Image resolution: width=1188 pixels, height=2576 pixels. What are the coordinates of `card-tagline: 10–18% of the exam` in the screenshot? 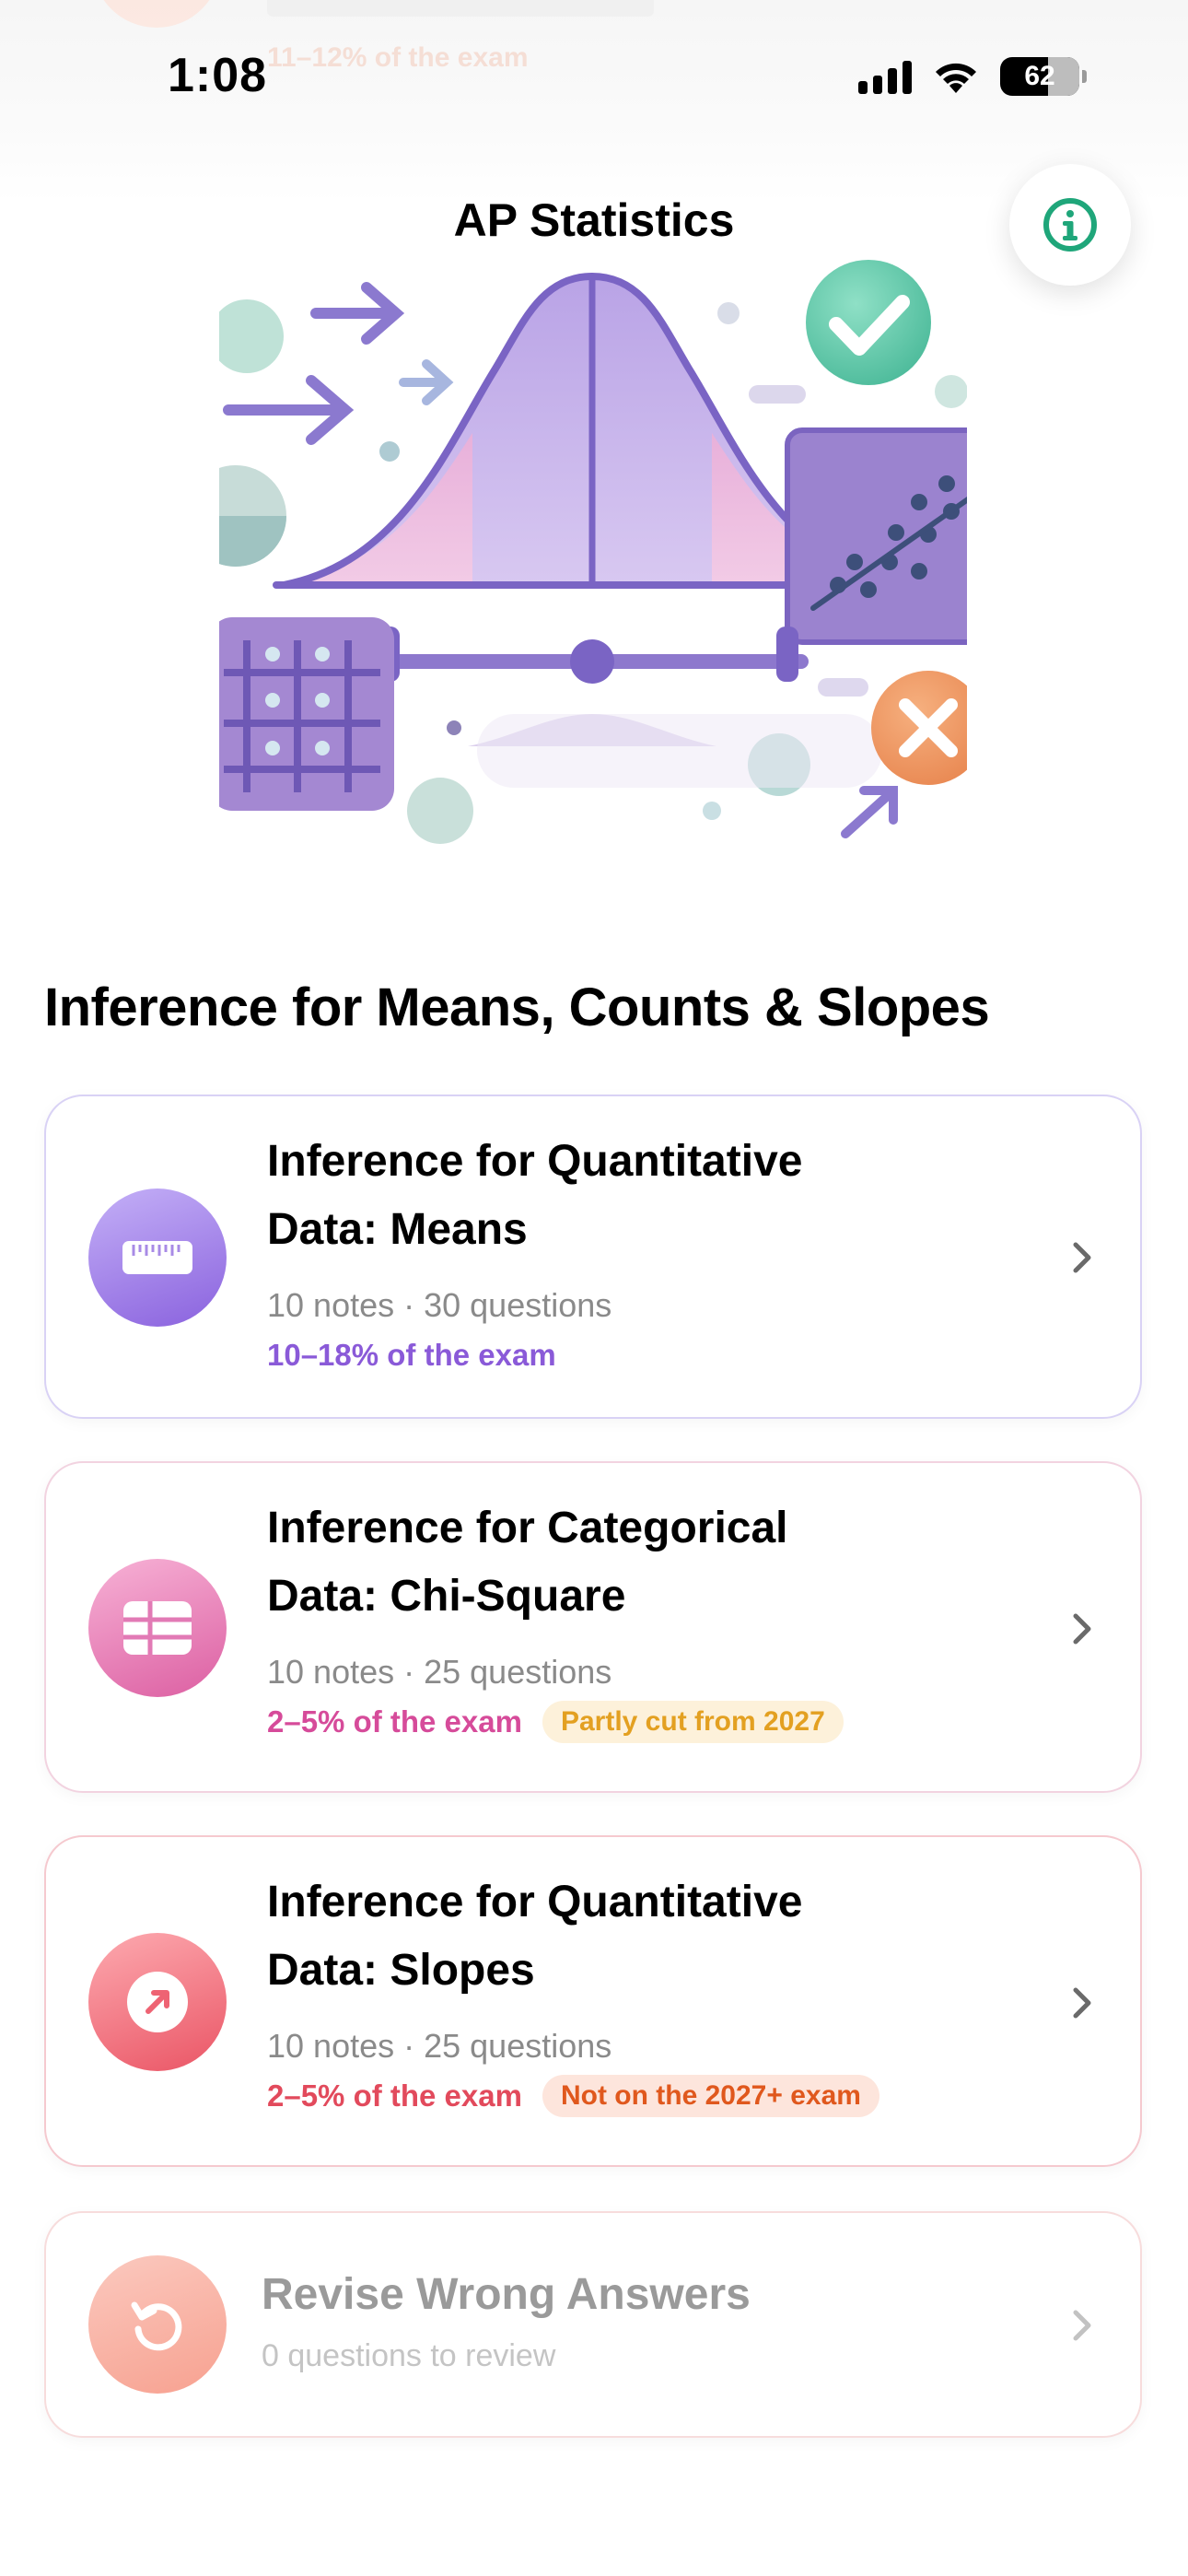 It's located at (411, 1355).